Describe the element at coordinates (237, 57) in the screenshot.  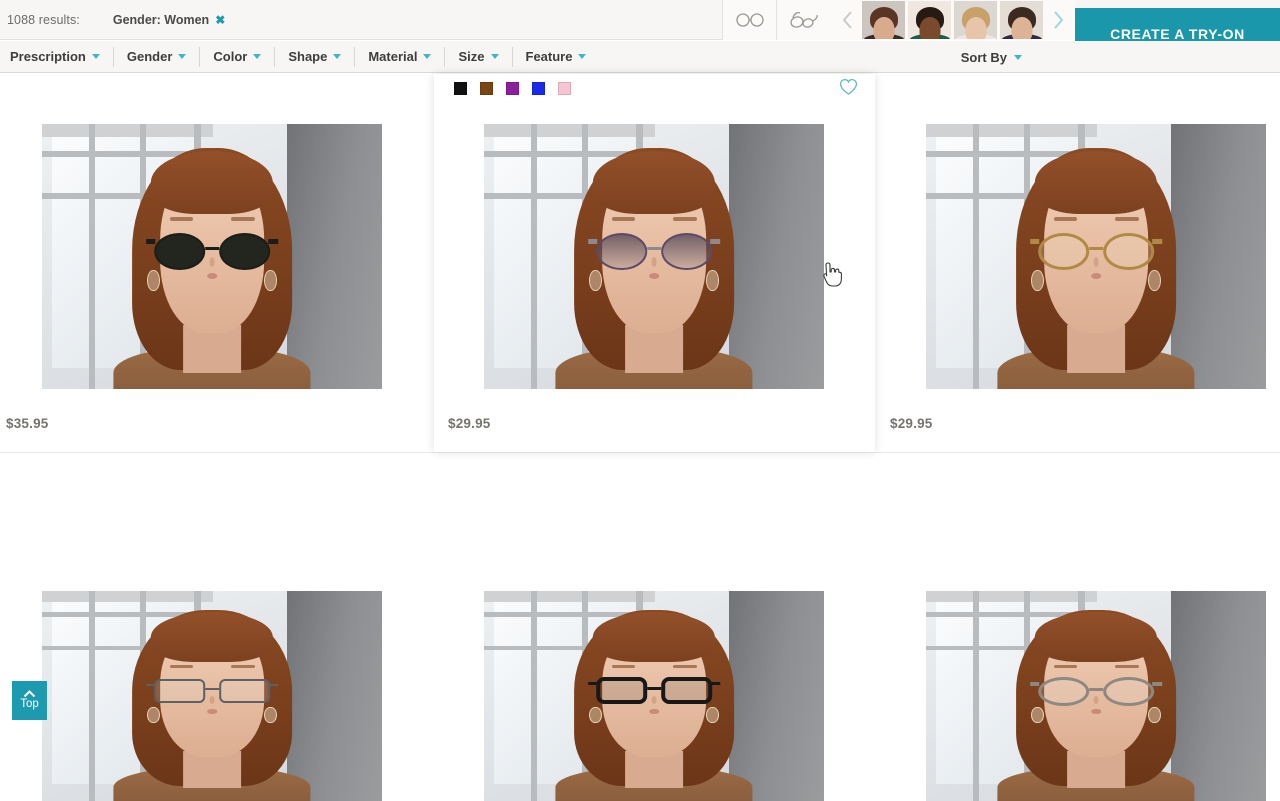
I see `filter-color: Color` at that location.